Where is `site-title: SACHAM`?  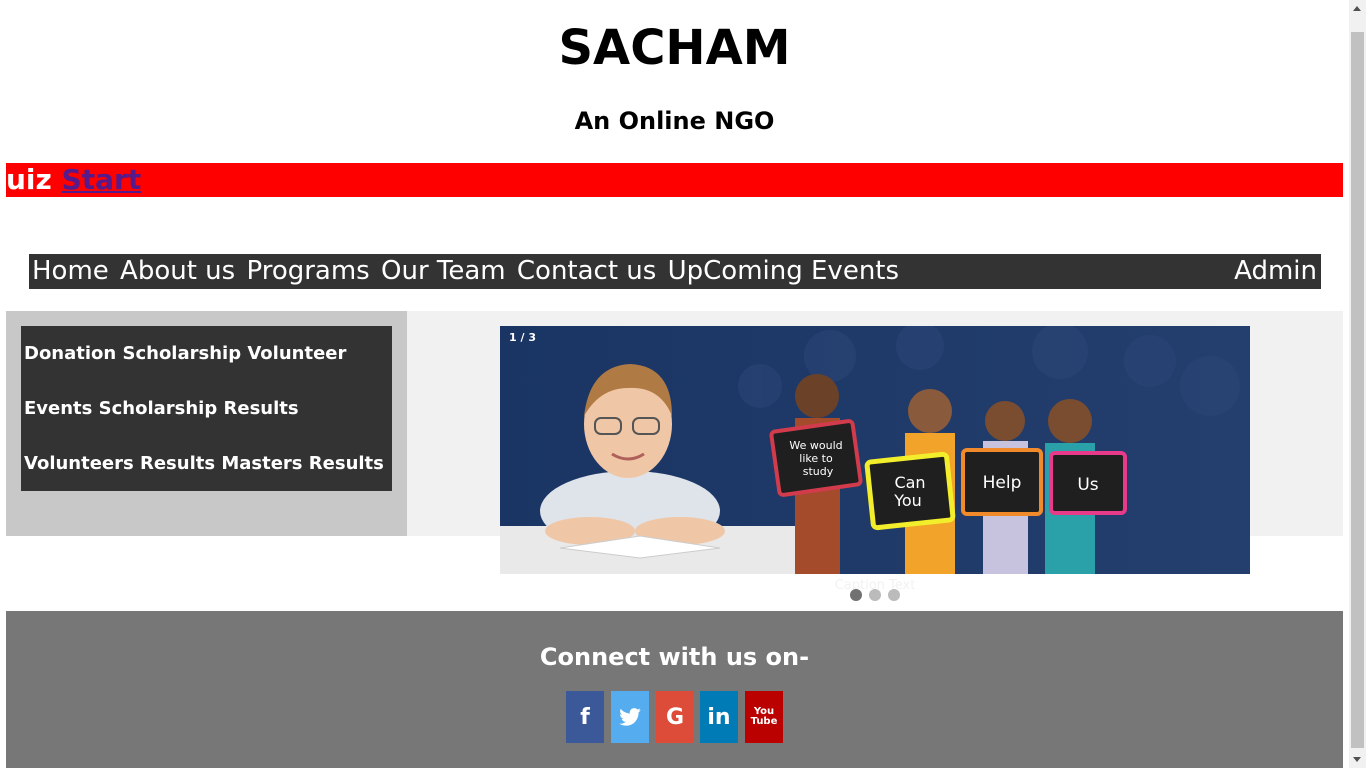
site-title: SACHAM is located at coordinates (674, 48).